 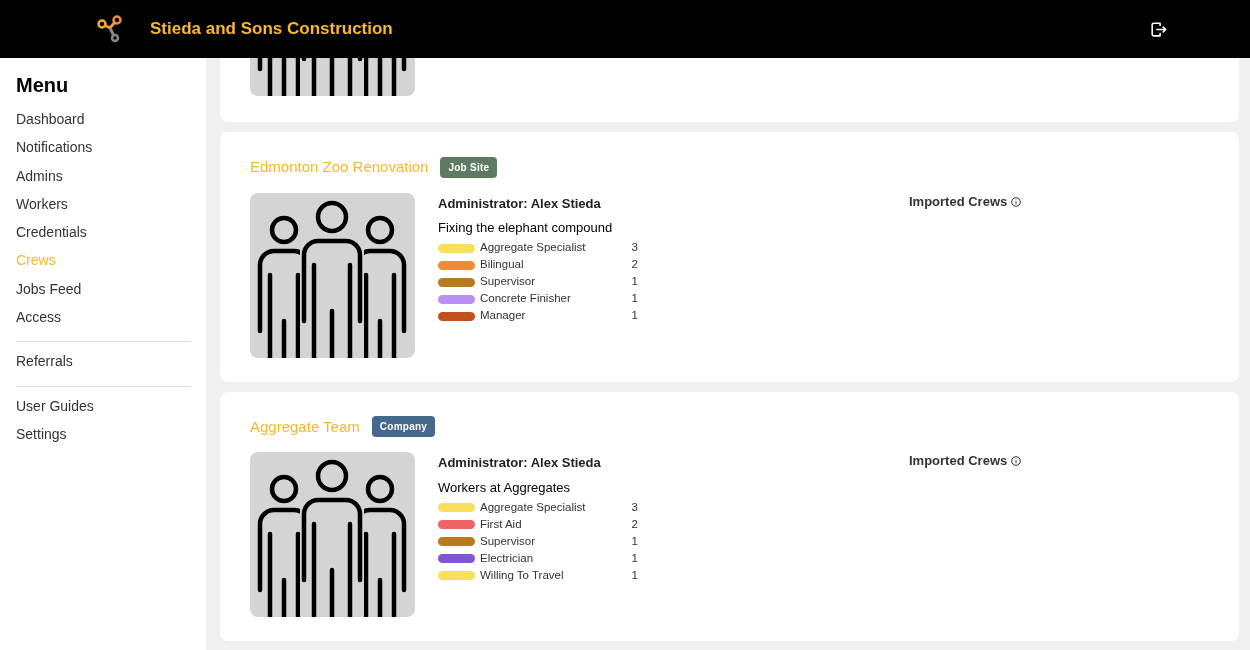 What do you see at coordinates (403, 427) in the screenshot?
I see `crew-type-badge: Company` at bounding box center [403, 427].